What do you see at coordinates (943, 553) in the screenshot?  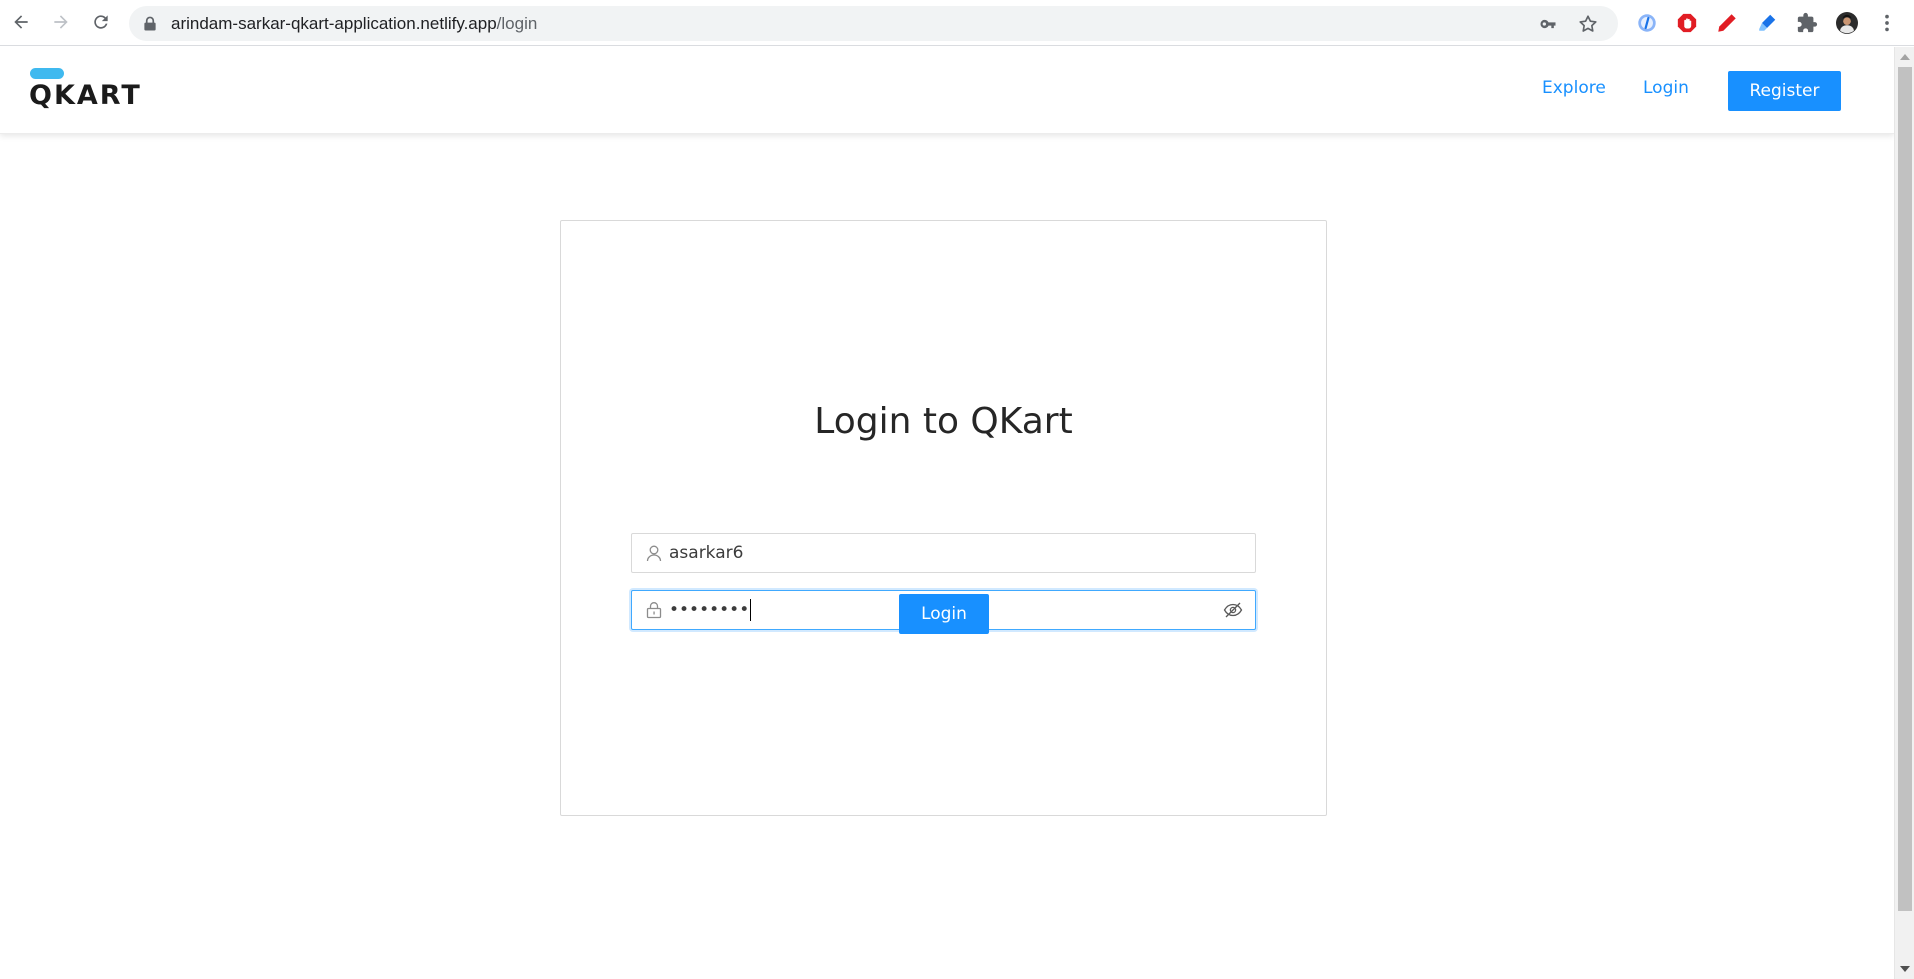 I see `username-input: asarkar6` at bounding box center [943, 553].